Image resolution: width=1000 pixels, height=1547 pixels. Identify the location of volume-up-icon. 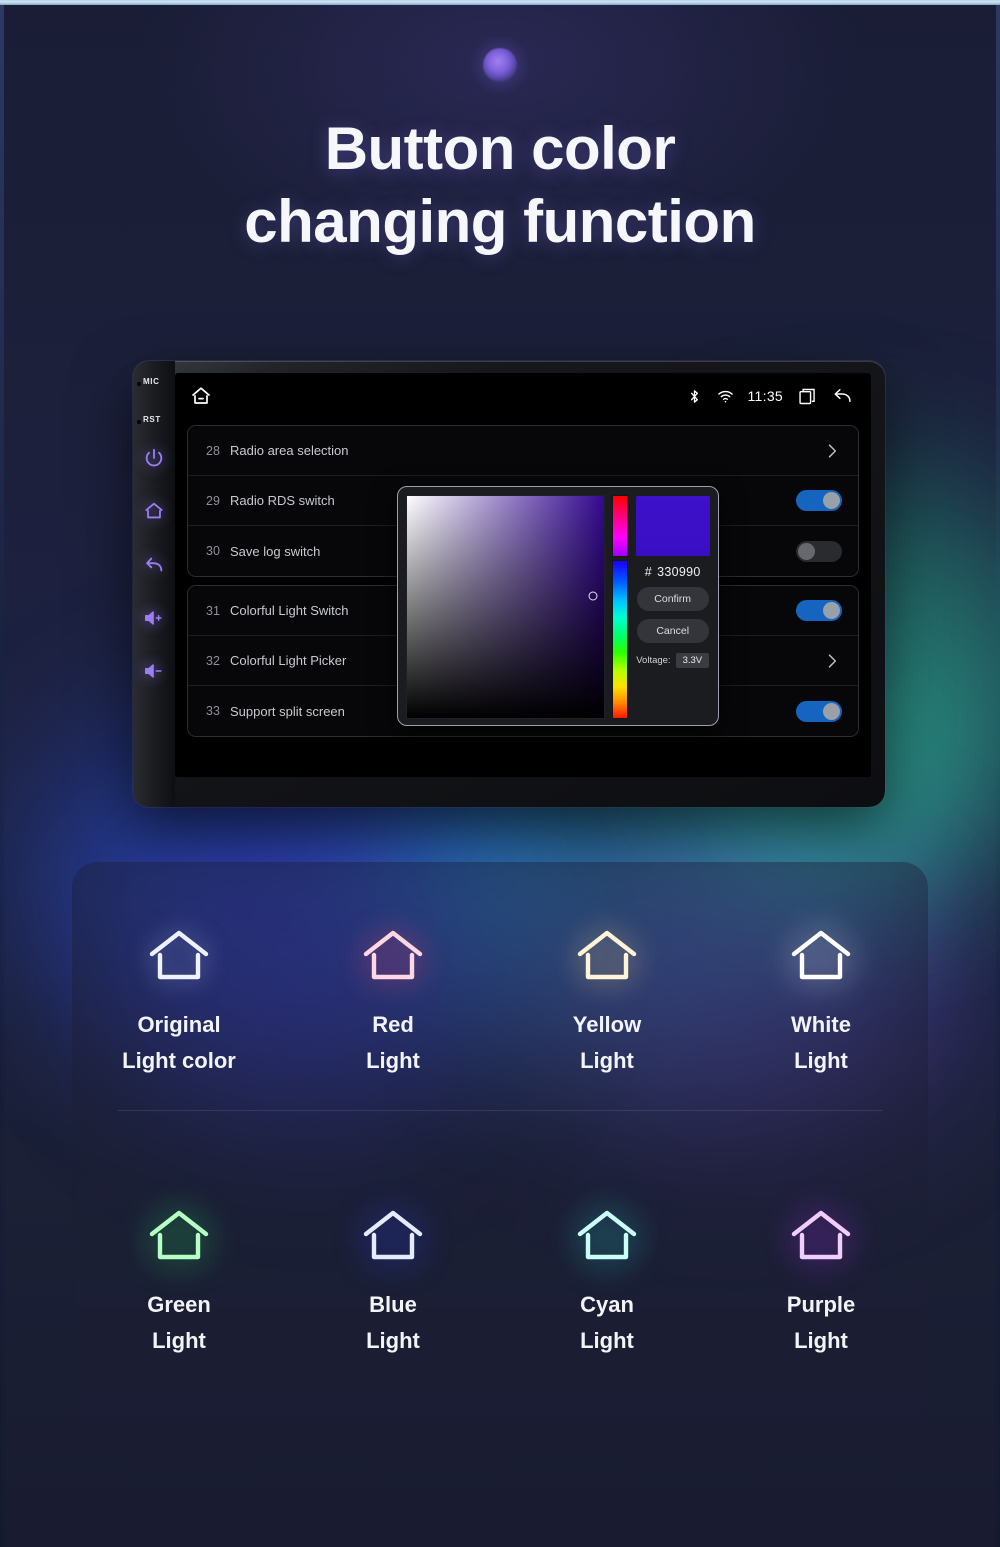
(154, 618).